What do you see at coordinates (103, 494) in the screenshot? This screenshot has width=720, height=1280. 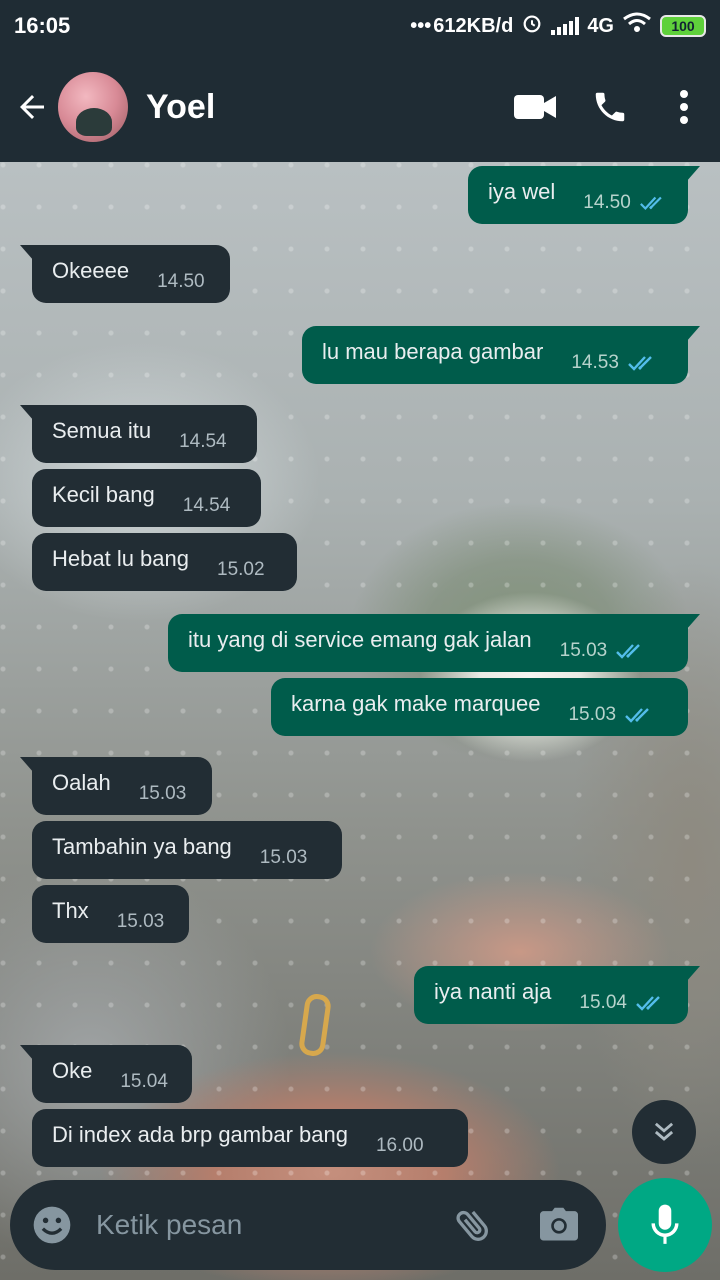 I see `message-text: Kecil bang` at bounding box center [103, 494].